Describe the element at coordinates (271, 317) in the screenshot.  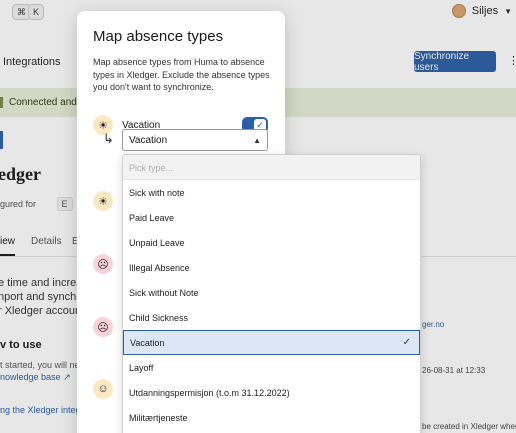
I see `dropdown-option: Child Sickness` at that location.